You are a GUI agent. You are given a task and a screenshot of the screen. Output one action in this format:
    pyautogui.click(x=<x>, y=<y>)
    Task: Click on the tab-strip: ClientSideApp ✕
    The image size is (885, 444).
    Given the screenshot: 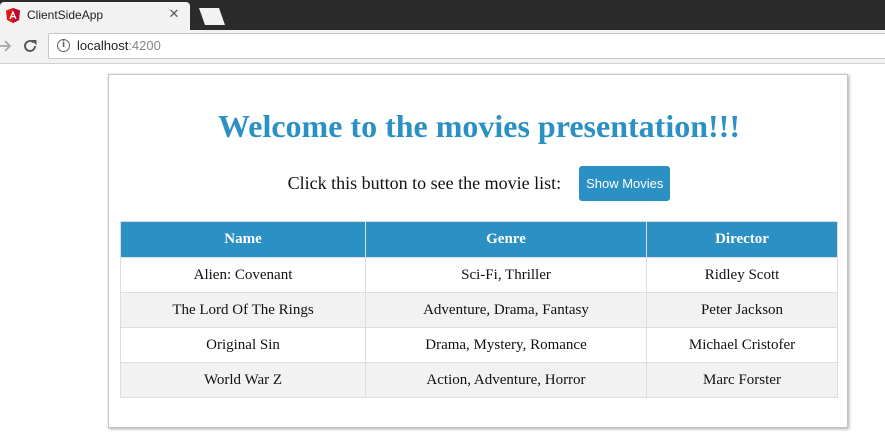 What is the action you would take?
    pyautogui.click(x=442, y=15)
    